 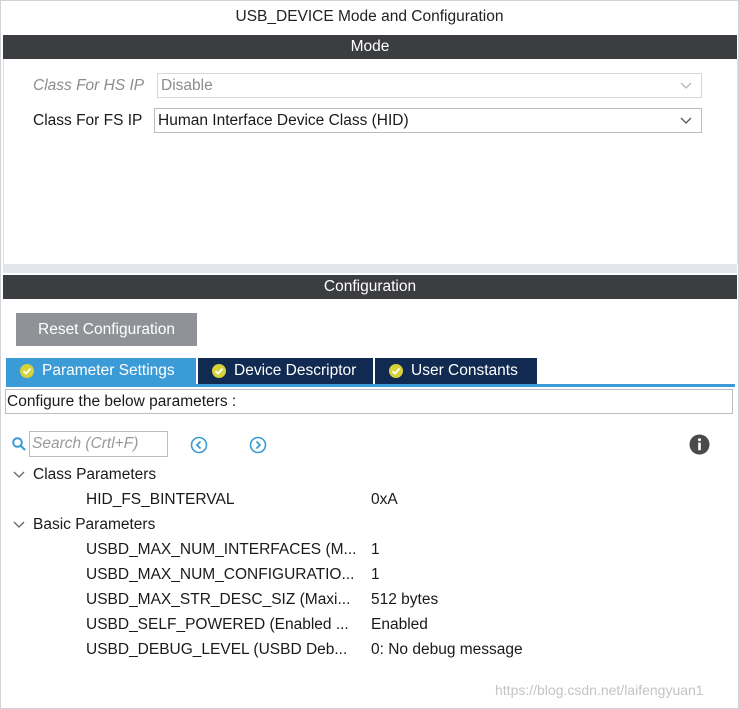 I want to click on parameter-name: HID_FS_BINTERVAL, so click(x=160, y=499).